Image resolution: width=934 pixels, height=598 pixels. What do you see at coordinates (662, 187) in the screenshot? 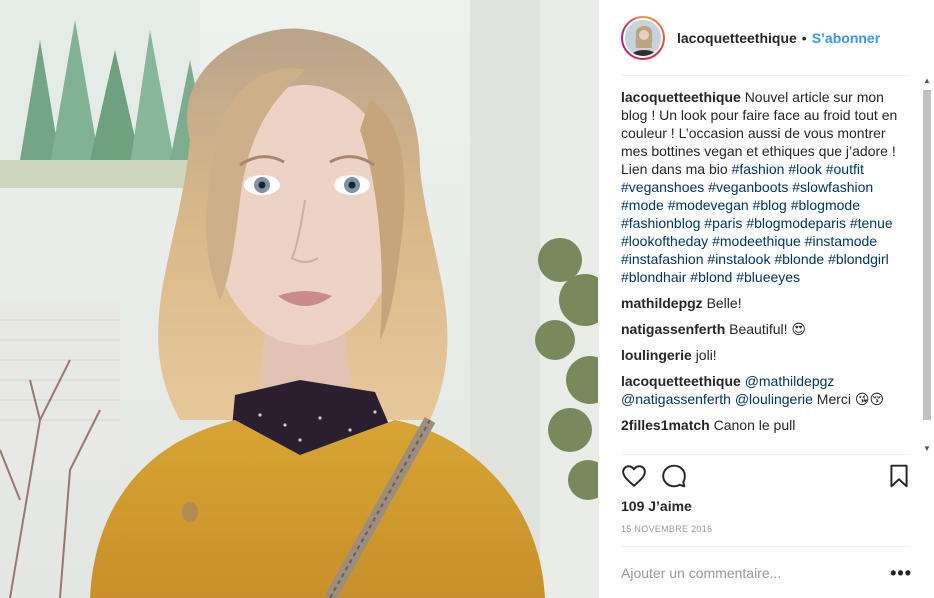
I see `hashtag-link: #veganshoes` at bounding box center [662, 187].